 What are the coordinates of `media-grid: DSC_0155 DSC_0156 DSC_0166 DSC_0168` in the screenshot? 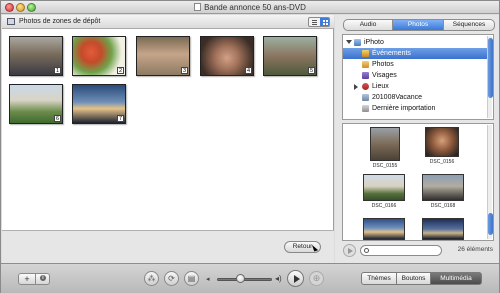 It's located at (418, 182).